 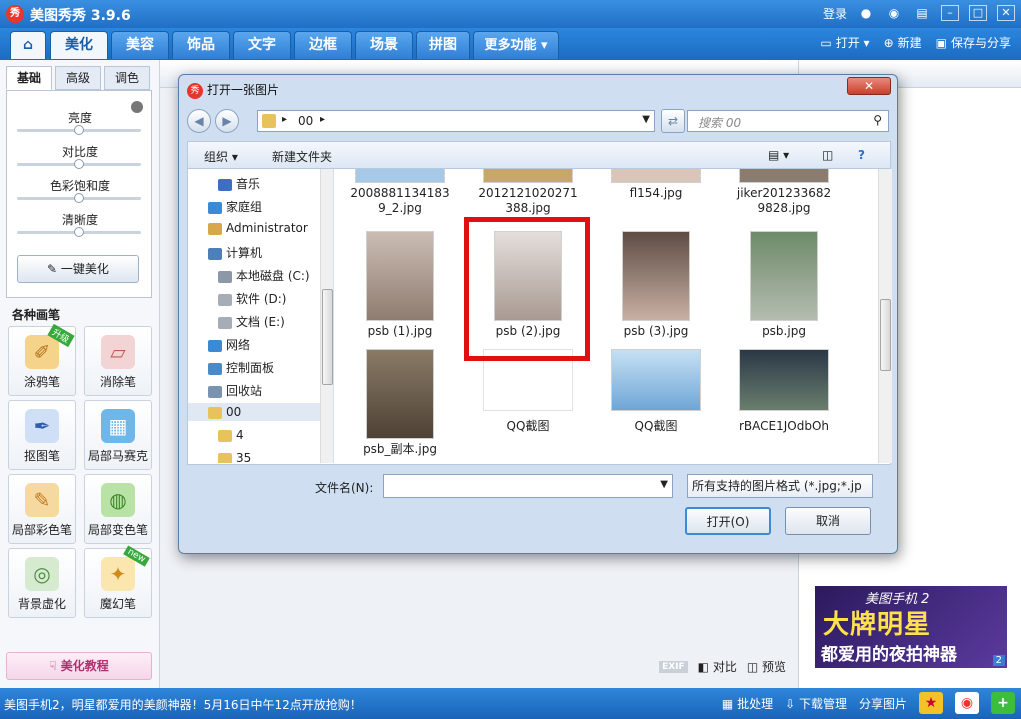 I want to click on cutout-pen-tool: ✒ 抠图笔, so click(x=42, y=435).